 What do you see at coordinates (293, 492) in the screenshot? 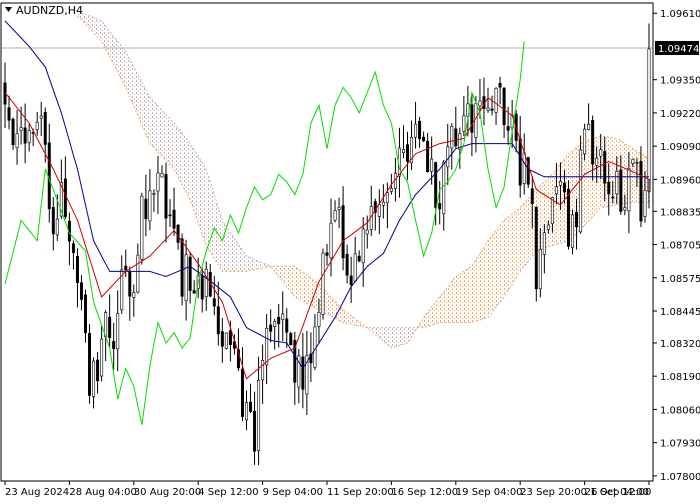
I see `x-tick-label: 9 Sep 04:00` at bounding box center [293, 492].